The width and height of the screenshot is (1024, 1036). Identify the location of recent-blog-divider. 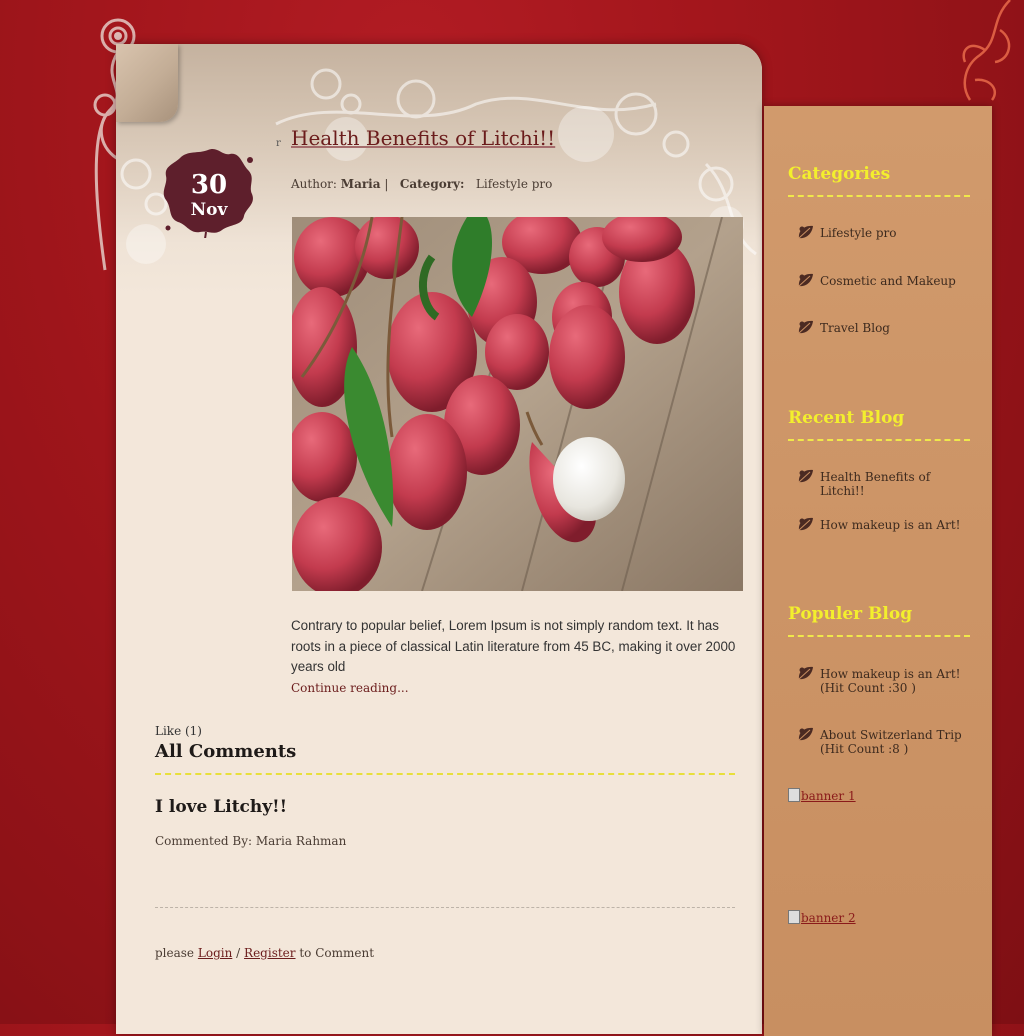
(879, 440).